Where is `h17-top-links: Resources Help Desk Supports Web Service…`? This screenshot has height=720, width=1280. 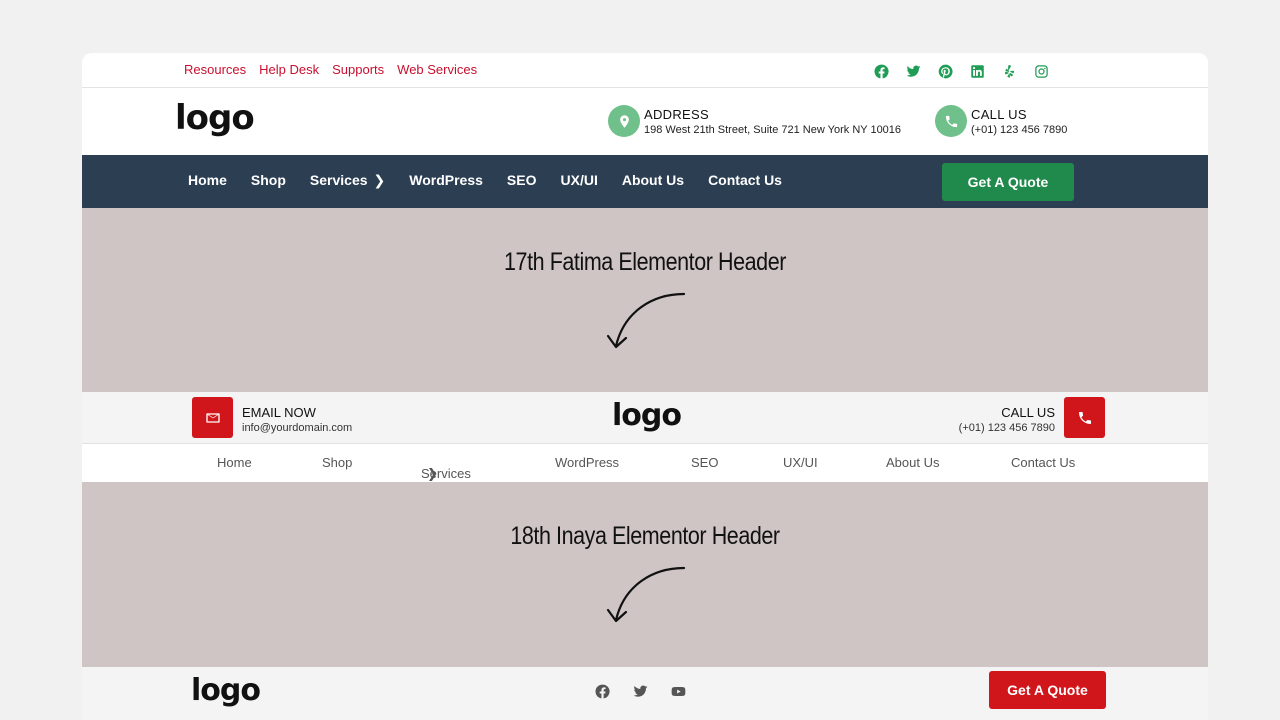 h17-top-links: Resources Help Desk Supports Web Service… is located at coordinates (330, 69).